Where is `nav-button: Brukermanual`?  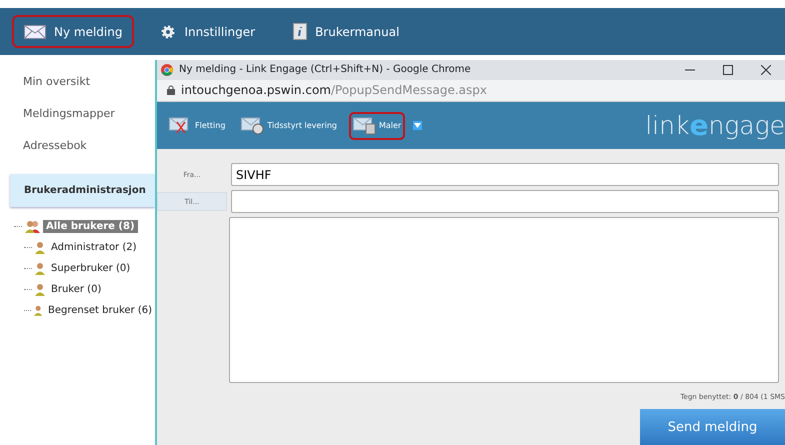 nav-button: Brukermanual is located at coordinates (346, 31).